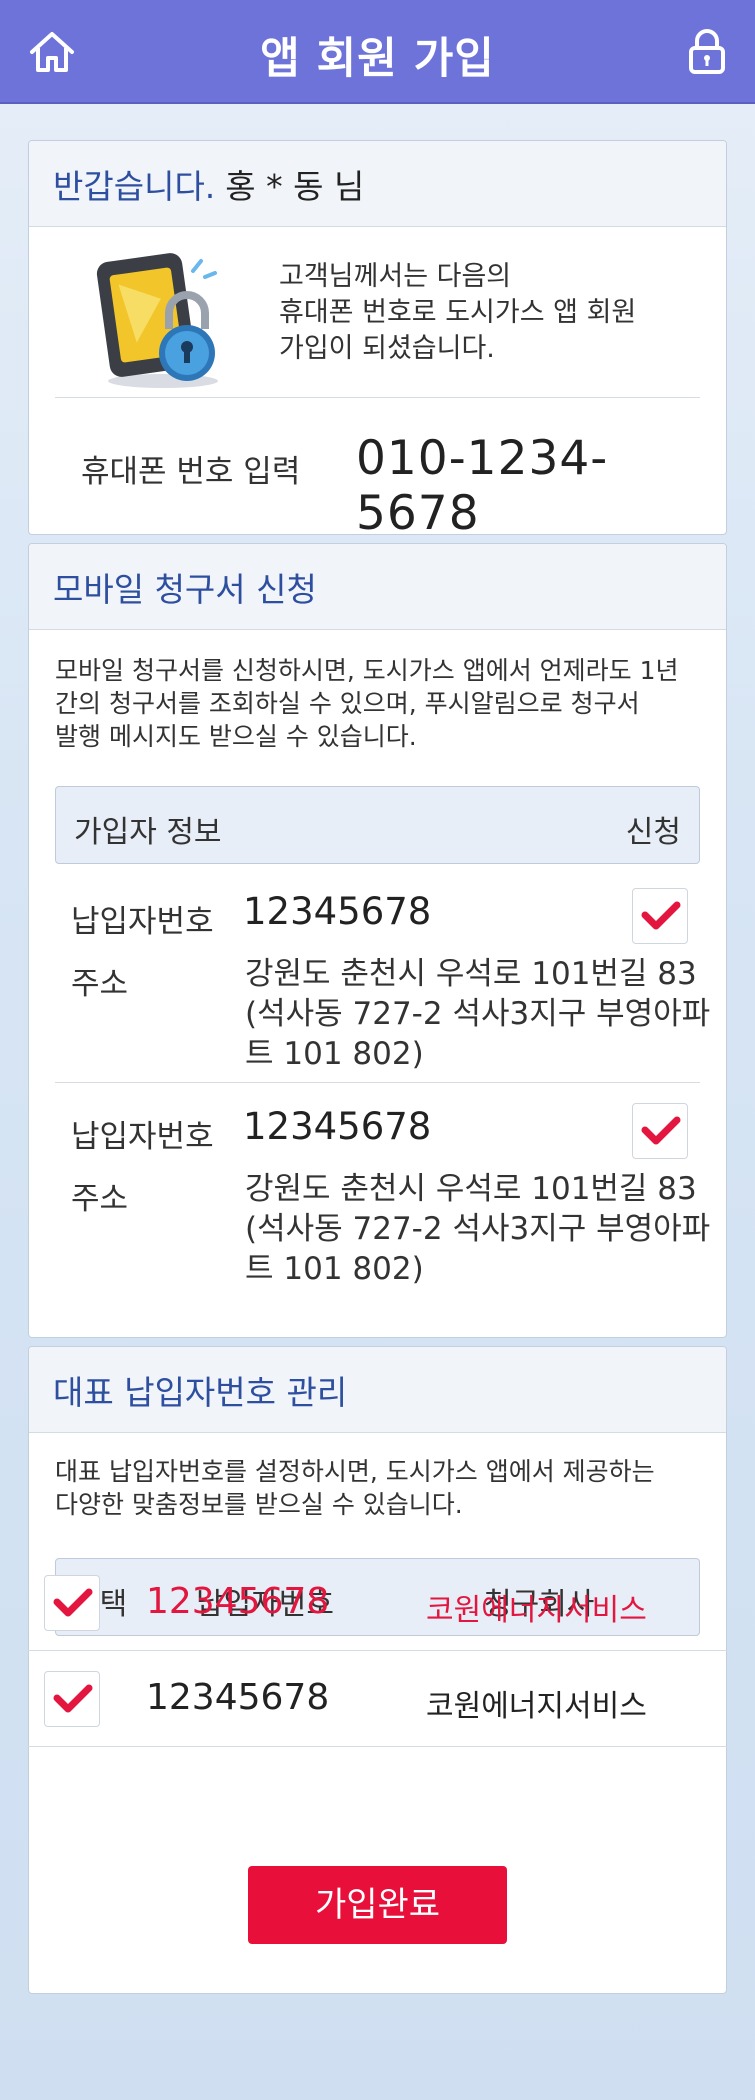 The height and width of the screenshot is (2100, 755). What do you see at coordinates (377, 587) in the screenshot?
I see `mobile-bill-header: 모바일 청구서 신청` at bounding box center [377, 587].